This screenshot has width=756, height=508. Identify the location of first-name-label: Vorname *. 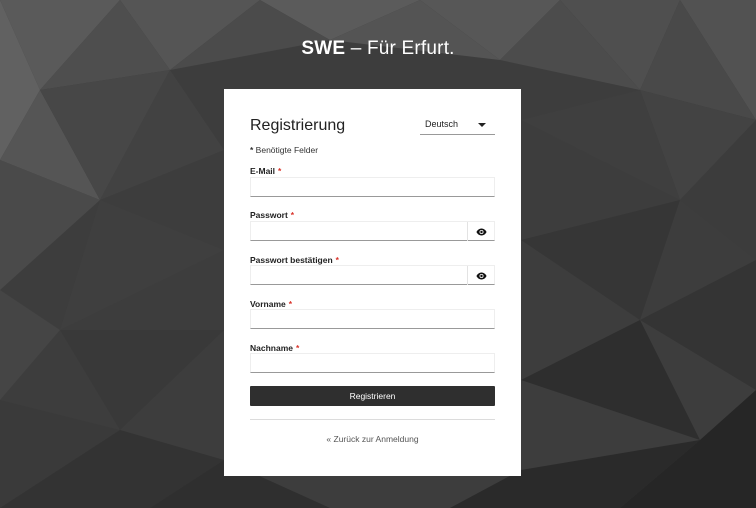
(271, 304).